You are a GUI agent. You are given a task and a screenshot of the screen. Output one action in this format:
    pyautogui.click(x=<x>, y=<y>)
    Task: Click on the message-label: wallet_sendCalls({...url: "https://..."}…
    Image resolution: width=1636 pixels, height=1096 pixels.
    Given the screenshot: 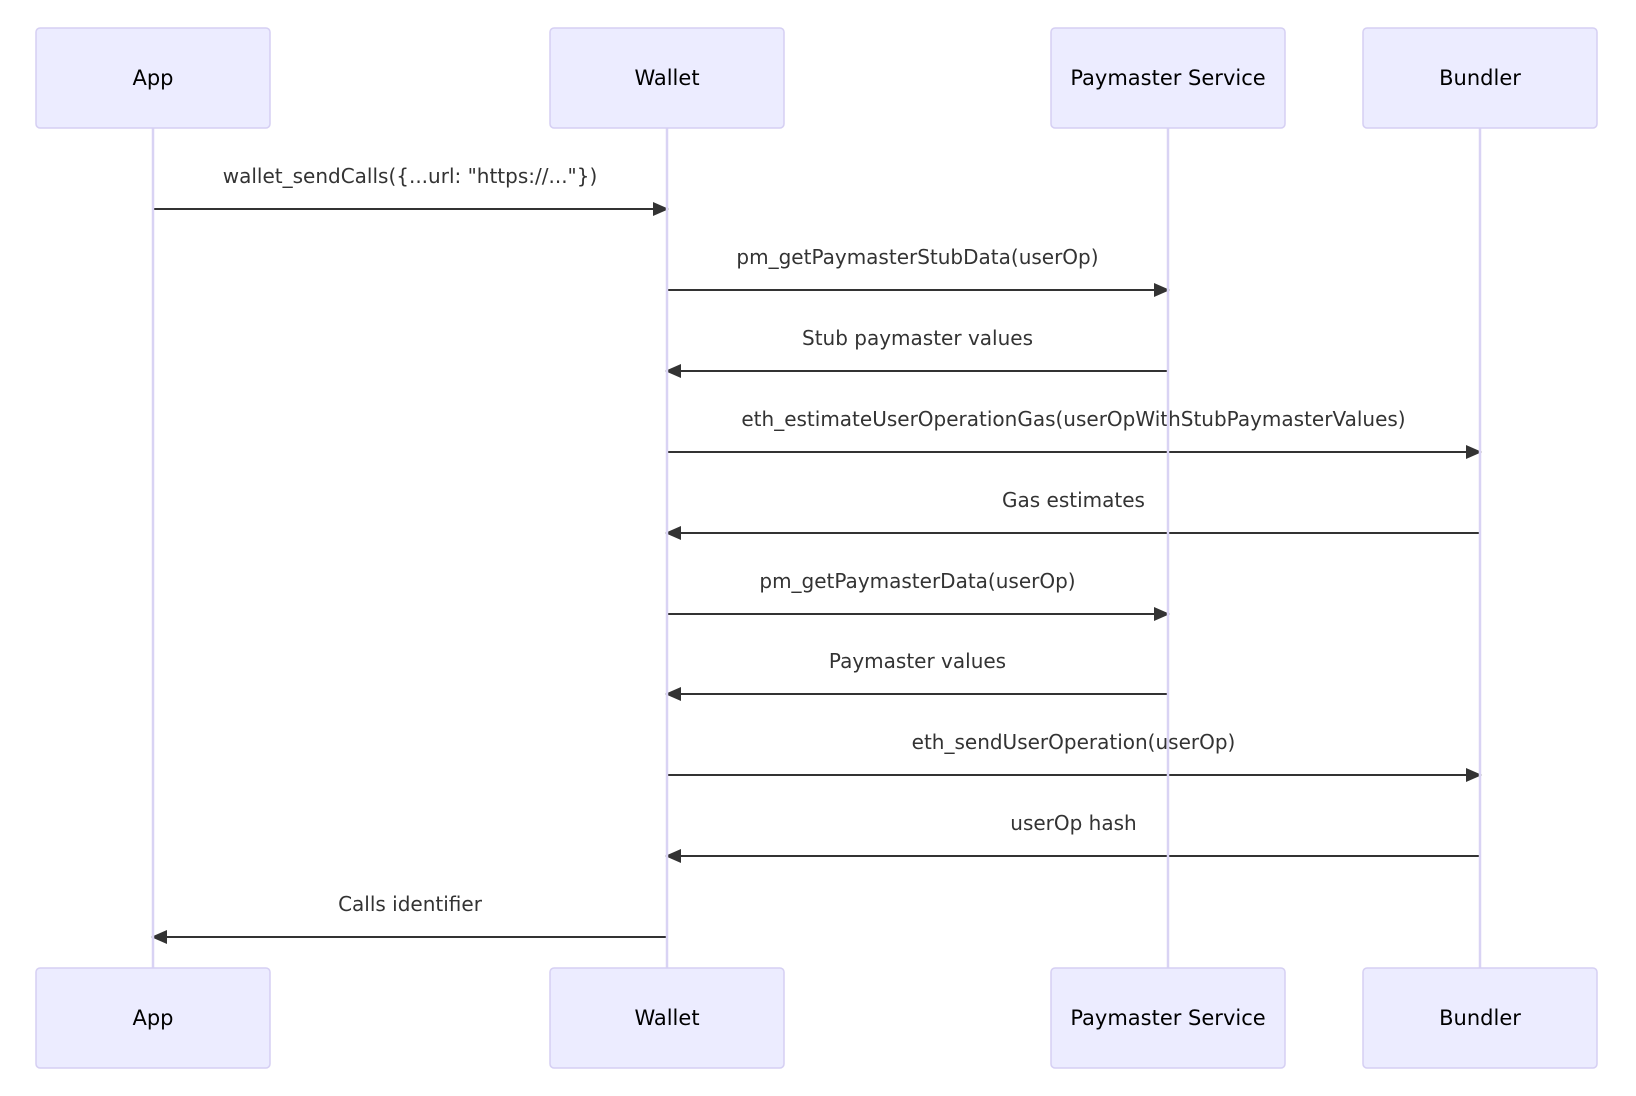 What is the action you would take?
    pyautogui.click(x=410, y=176)
    